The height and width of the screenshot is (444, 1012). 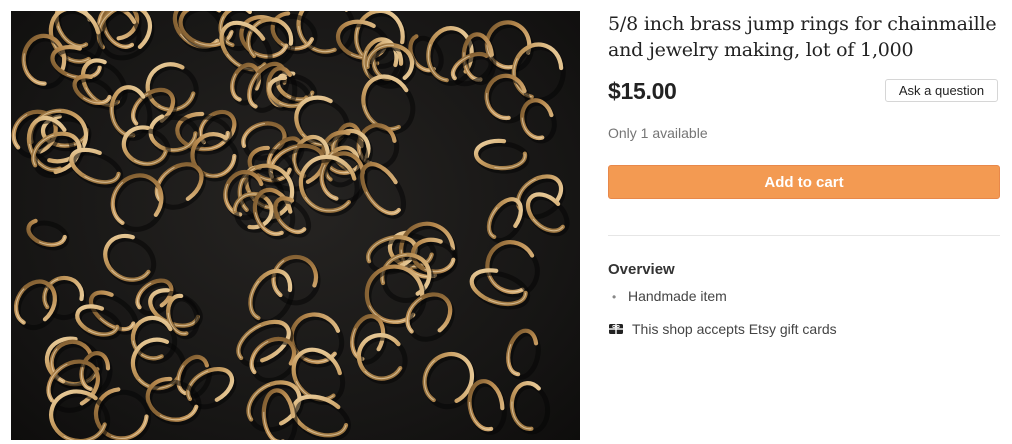 What do you see at coordinates (804, 235) in the screenshot?
I see `section-divider` at bounding box center [804, 235].